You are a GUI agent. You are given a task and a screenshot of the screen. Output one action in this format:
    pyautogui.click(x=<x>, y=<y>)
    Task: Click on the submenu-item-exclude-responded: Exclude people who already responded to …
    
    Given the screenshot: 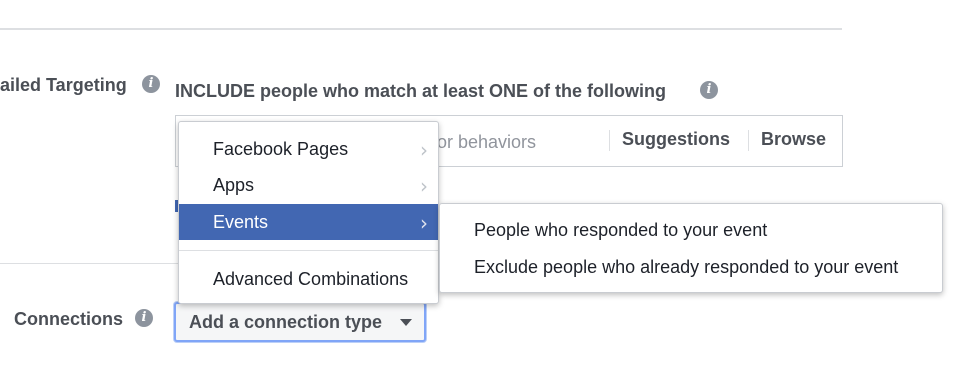 What is the action you would take?
    pyautogui.click(x=686, y=267)
    